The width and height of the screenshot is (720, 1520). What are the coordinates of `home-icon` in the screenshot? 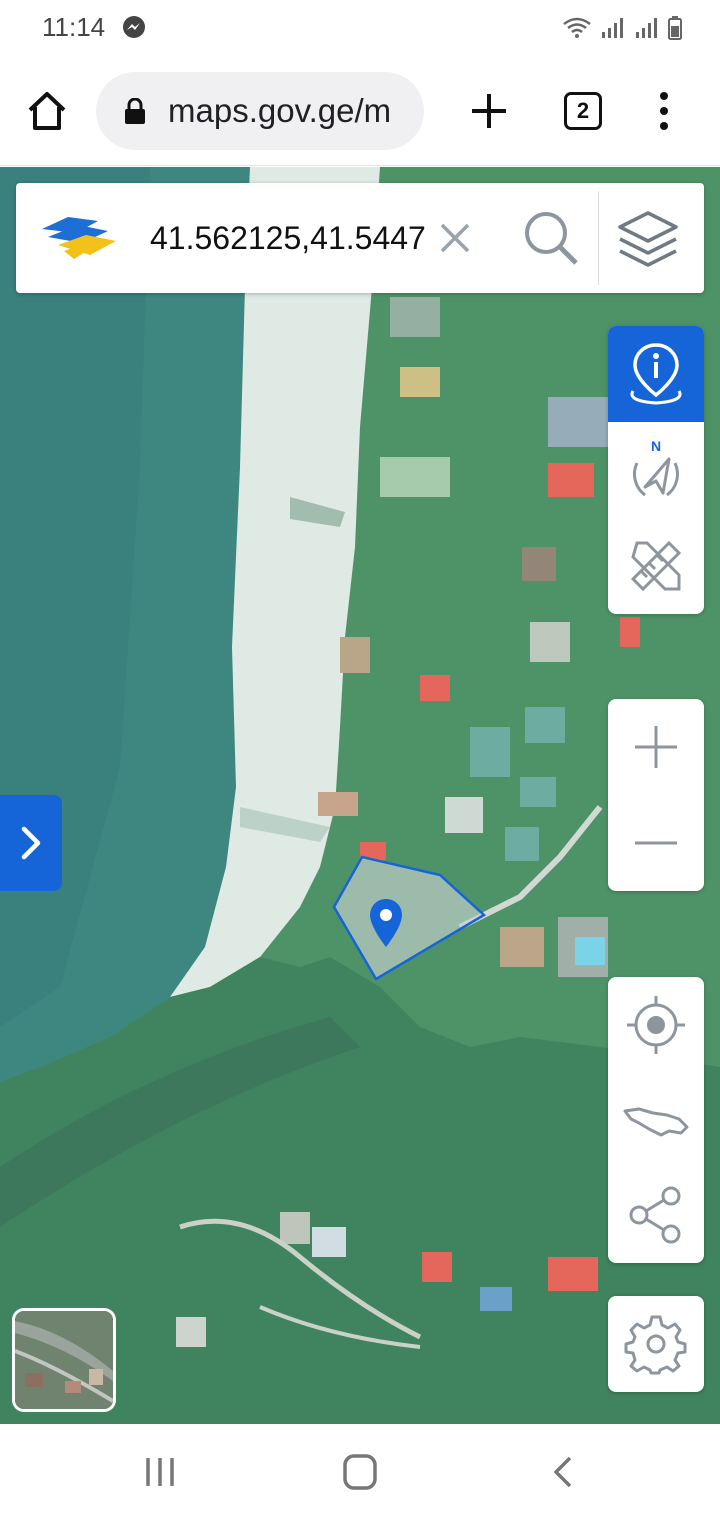 It's located at (47, 111).